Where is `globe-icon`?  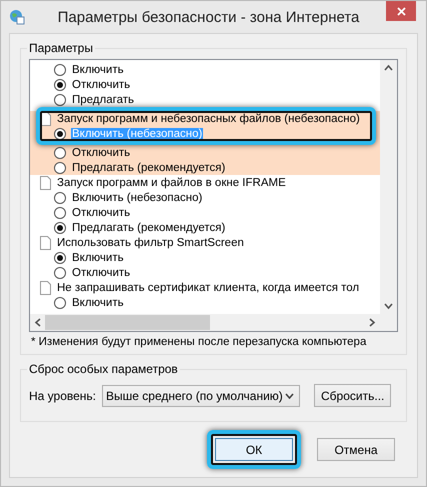 globe-icon is located at coordinates (17, 17).